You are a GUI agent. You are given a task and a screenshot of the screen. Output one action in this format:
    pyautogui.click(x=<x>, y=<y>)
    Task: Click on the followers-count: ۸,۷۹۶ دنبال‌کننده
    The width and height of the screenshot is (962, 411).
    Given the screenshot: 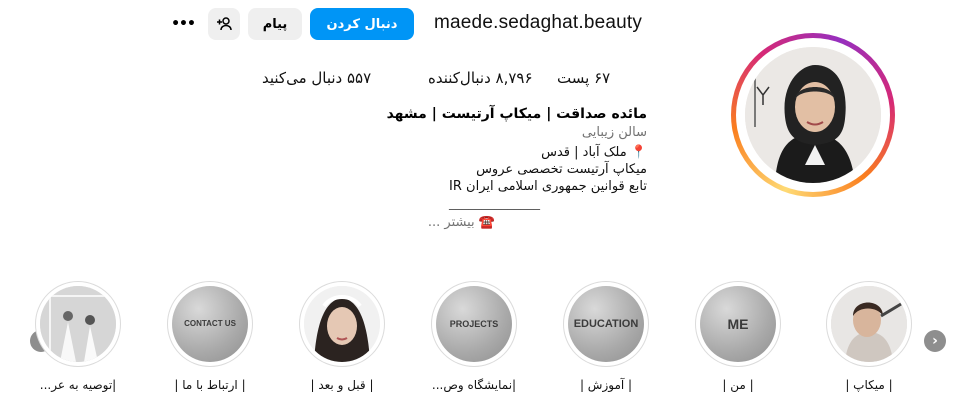 What is the action you would take?
    pyautogui.click(x=480, y=78)
    